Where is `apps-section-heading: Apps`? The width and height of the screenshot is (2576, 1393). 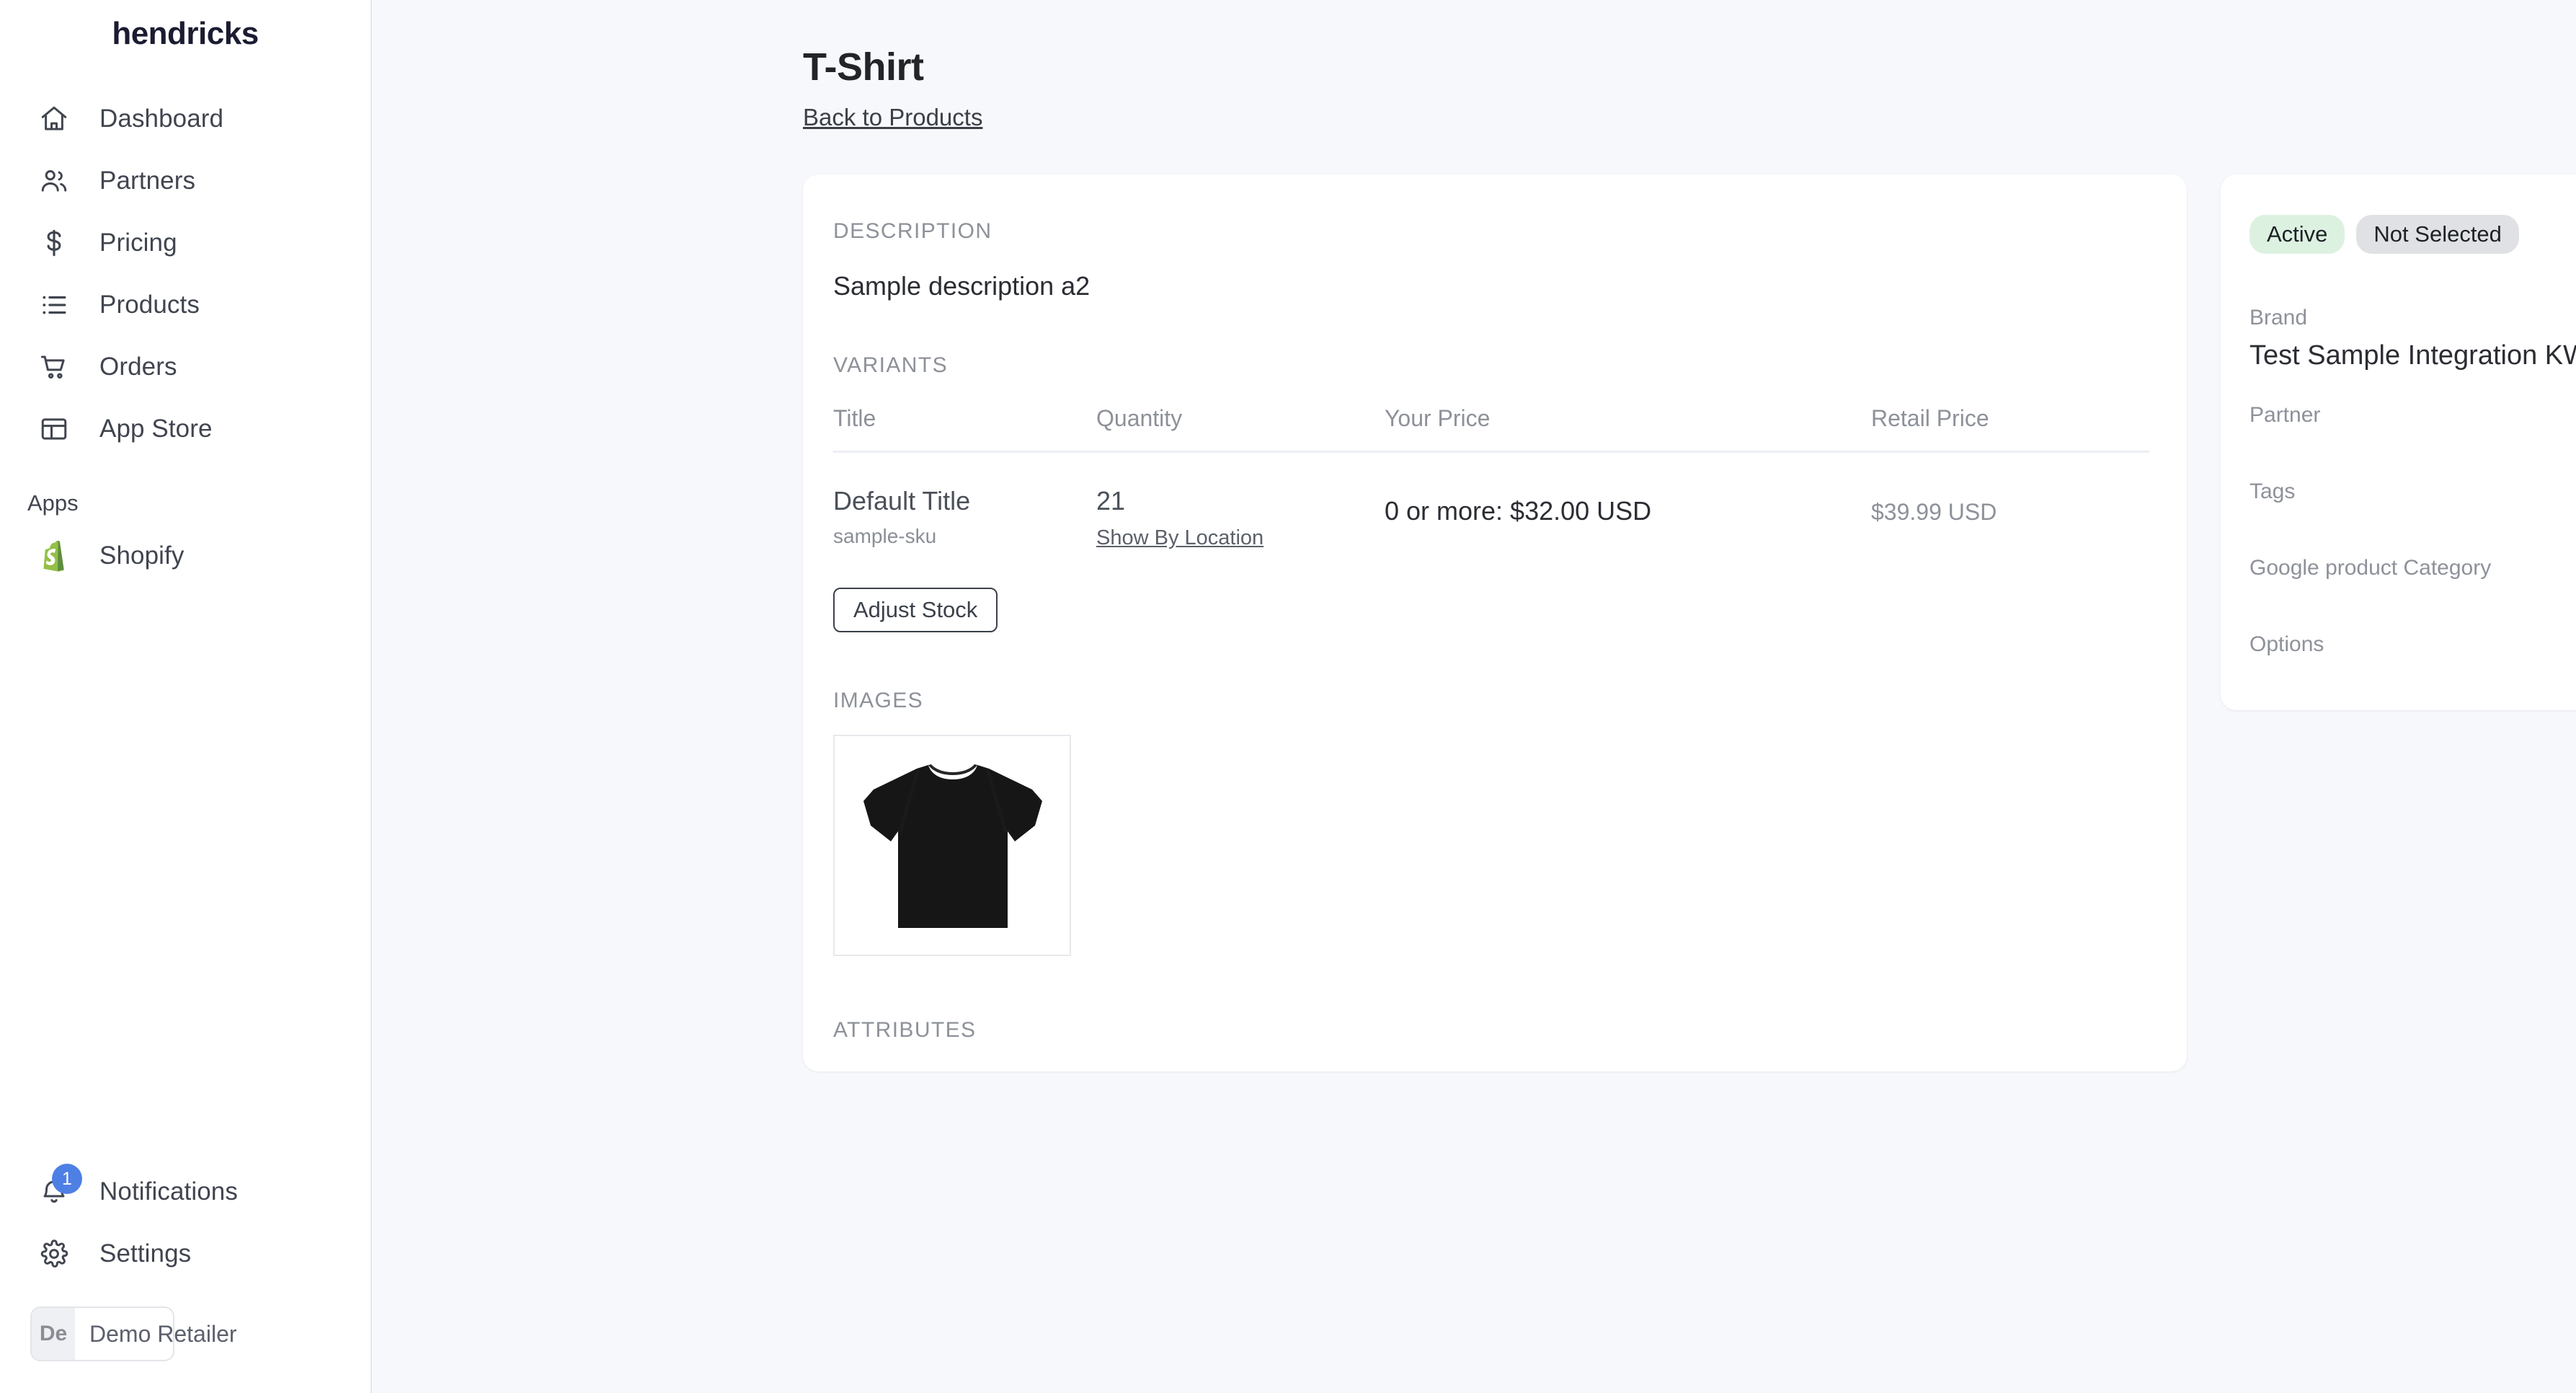
apps-section-heading: Apps is located at coordinates (53, 503).